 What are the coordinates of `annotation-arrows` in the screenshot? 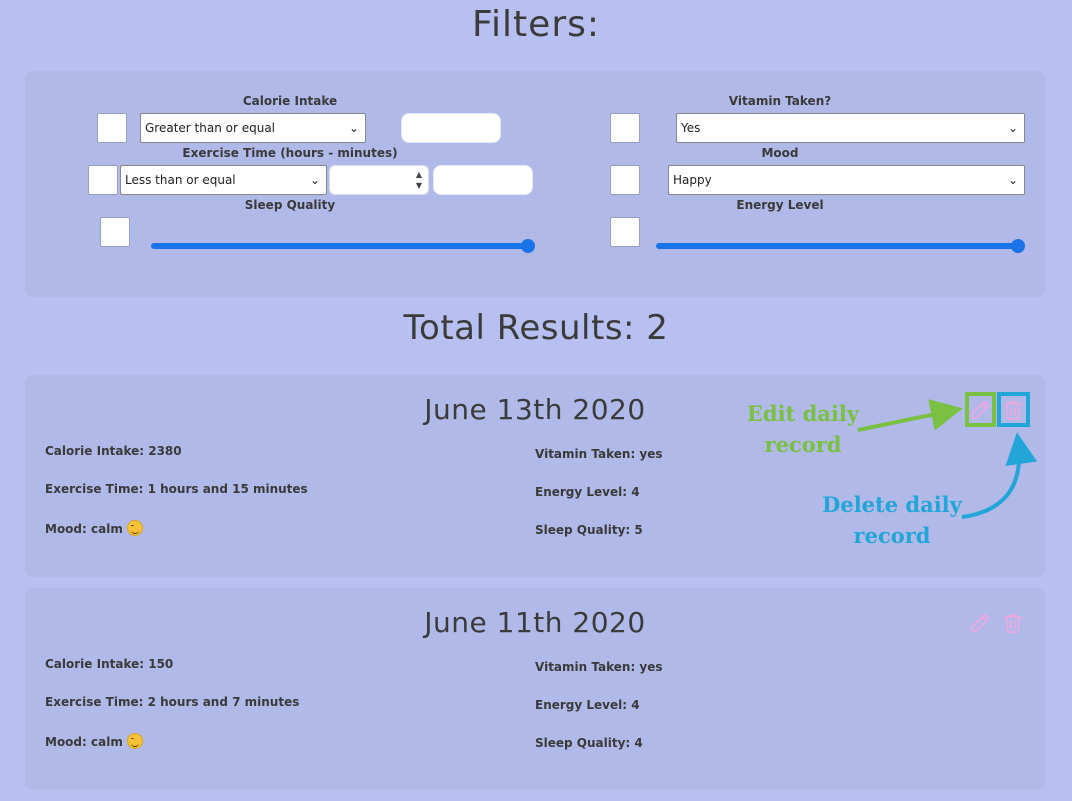 It's located at (947, 459).